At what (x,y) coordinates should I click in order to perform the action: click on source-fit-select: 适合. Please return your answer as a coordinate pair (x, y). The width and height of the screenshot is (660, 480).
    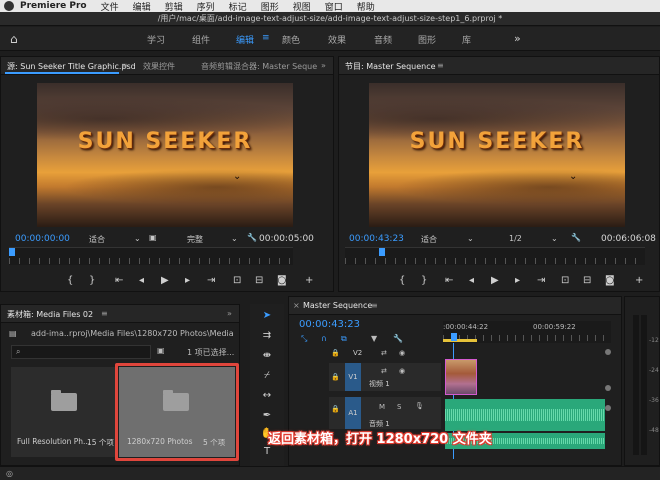
    Looking at the image, I should click on (97, 239).